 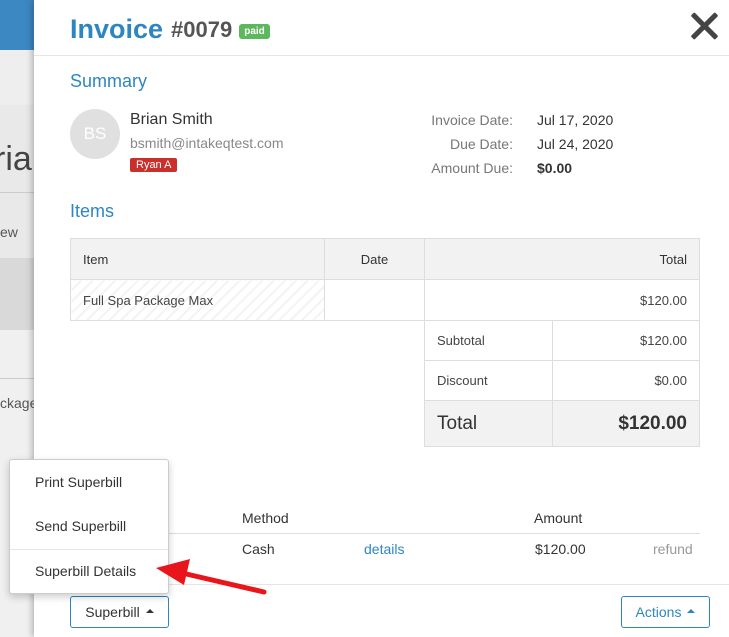 I want to click on total-value: $120.00, so click(x=626, y=423).